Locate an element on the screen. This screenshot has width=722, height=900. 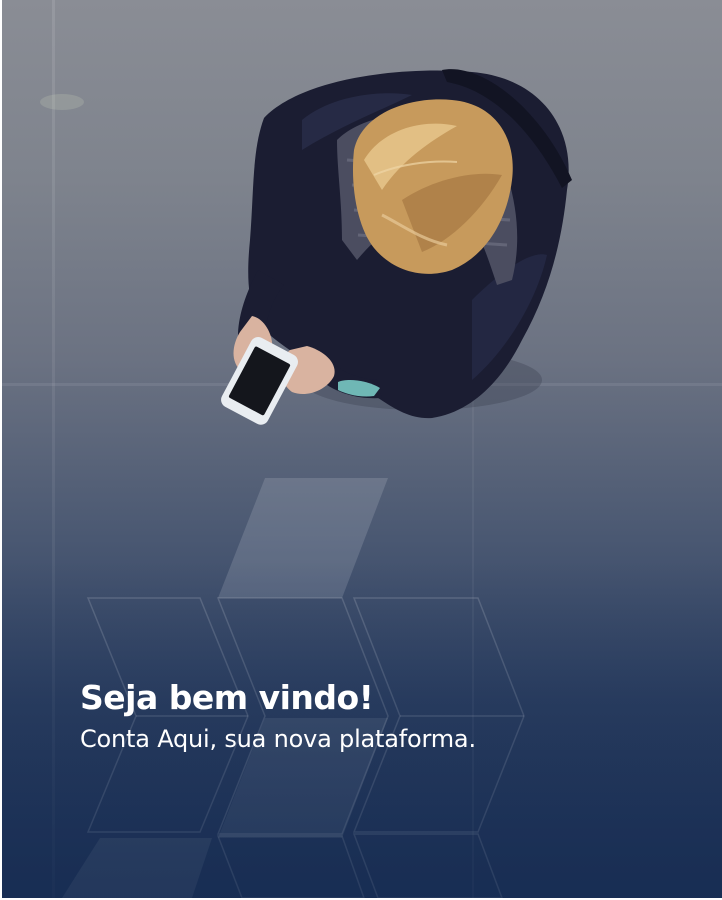
welcome-title: Seja bem vindo! is located at coordinates (227, 697).